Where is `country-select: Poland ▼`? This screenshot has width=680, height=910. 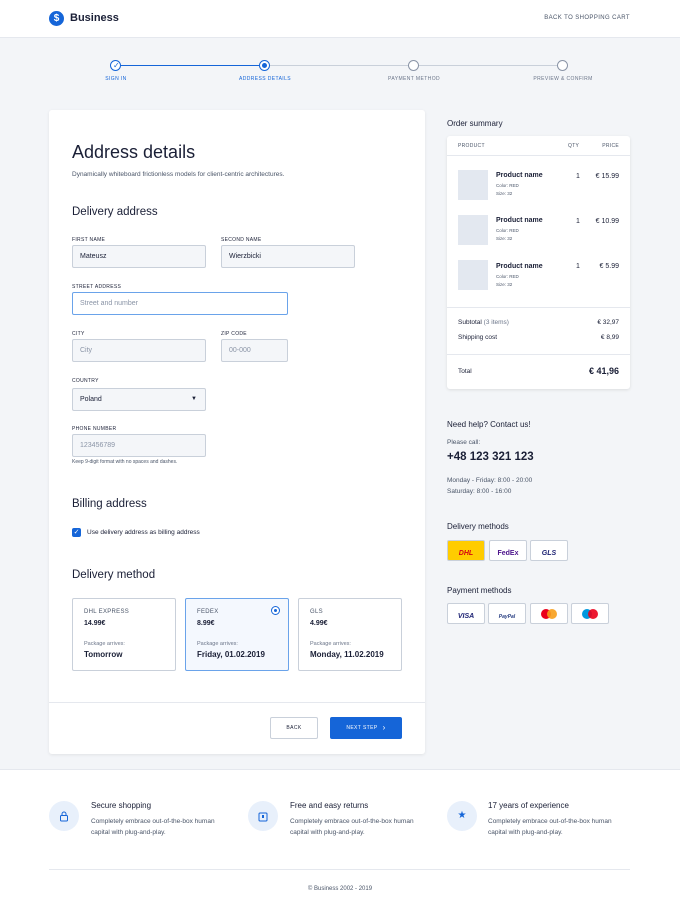 country-select: Poland ▼ is located at coordinates (139, 399).